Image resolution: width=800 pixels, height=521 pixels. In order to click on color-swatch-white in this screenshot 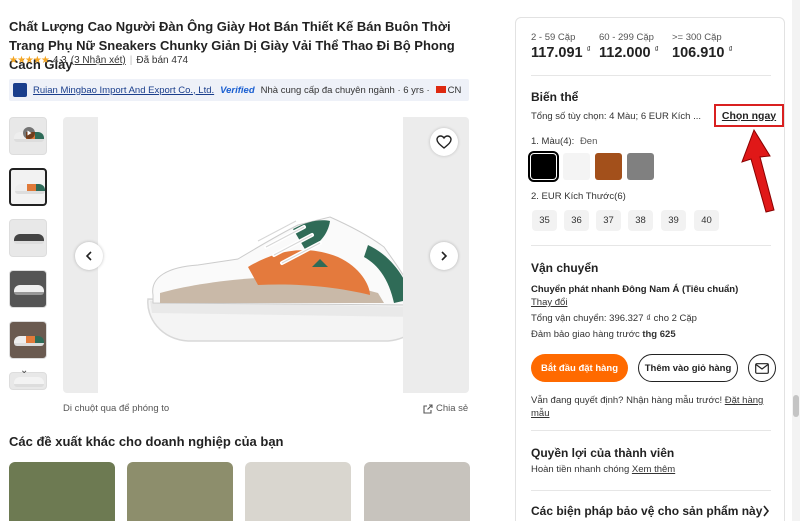, I will do `click(576, 166)`.